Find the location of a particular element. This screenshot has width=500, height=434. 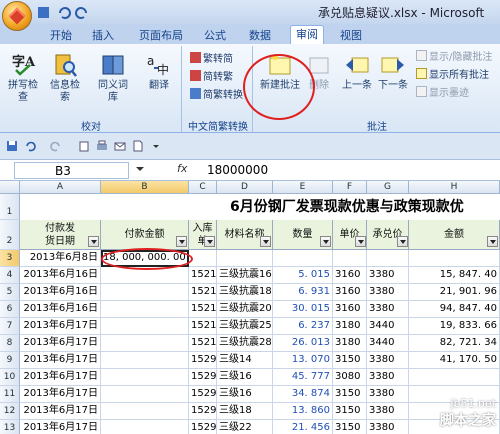

column-header-c: C is located at coordinates (203, 187).